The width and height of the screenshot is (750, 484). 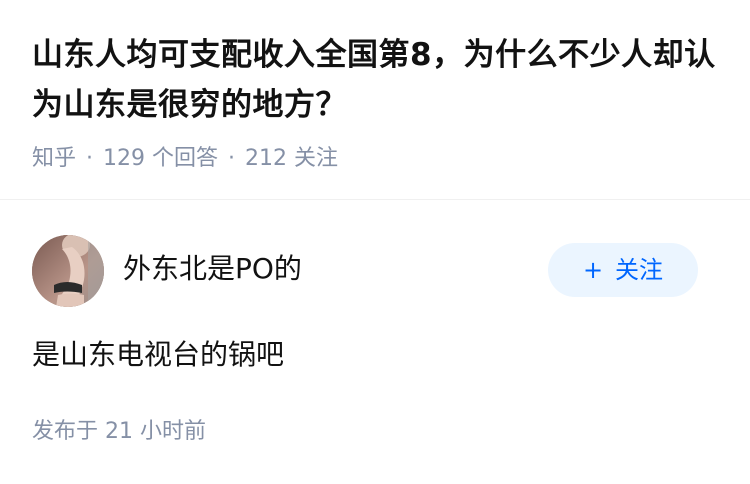 I want to click on follow-button: + 关注, so click(x=623, y=270).